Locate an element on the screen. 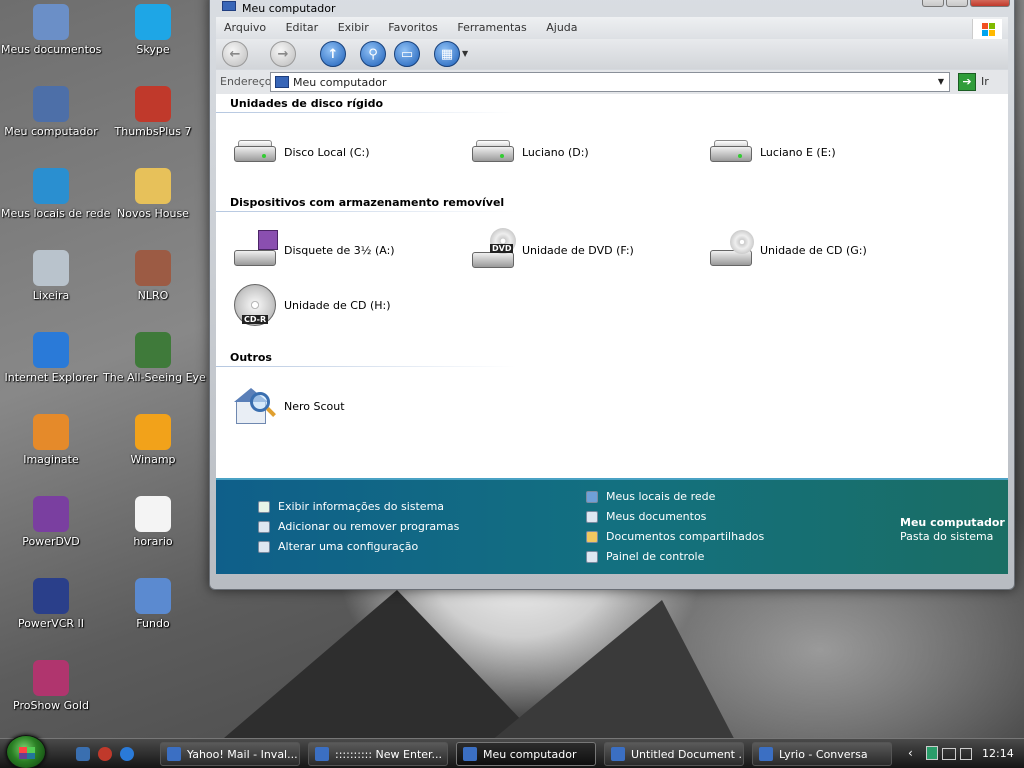 This screenshot has width=1024, height=768. dvd-tag: DVD is located at coordinates (502, 248).